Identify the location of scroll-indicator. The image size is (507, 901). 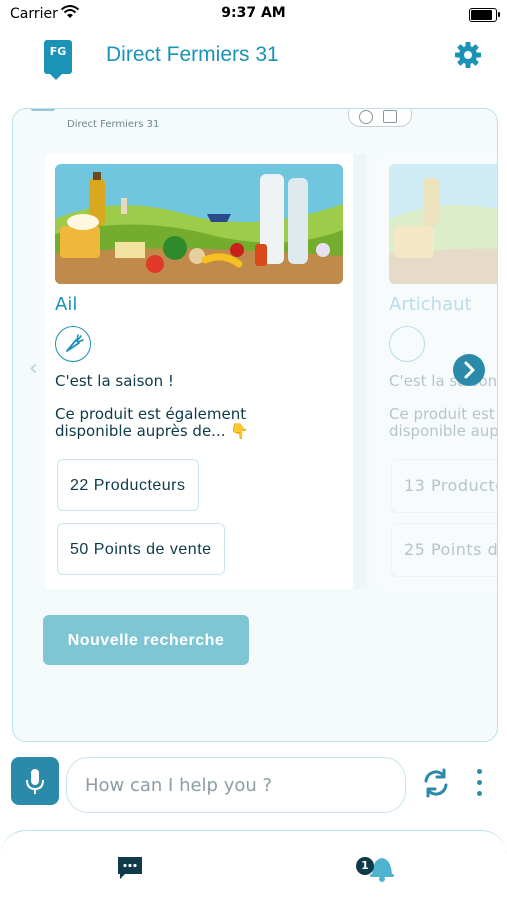
(43, 110).